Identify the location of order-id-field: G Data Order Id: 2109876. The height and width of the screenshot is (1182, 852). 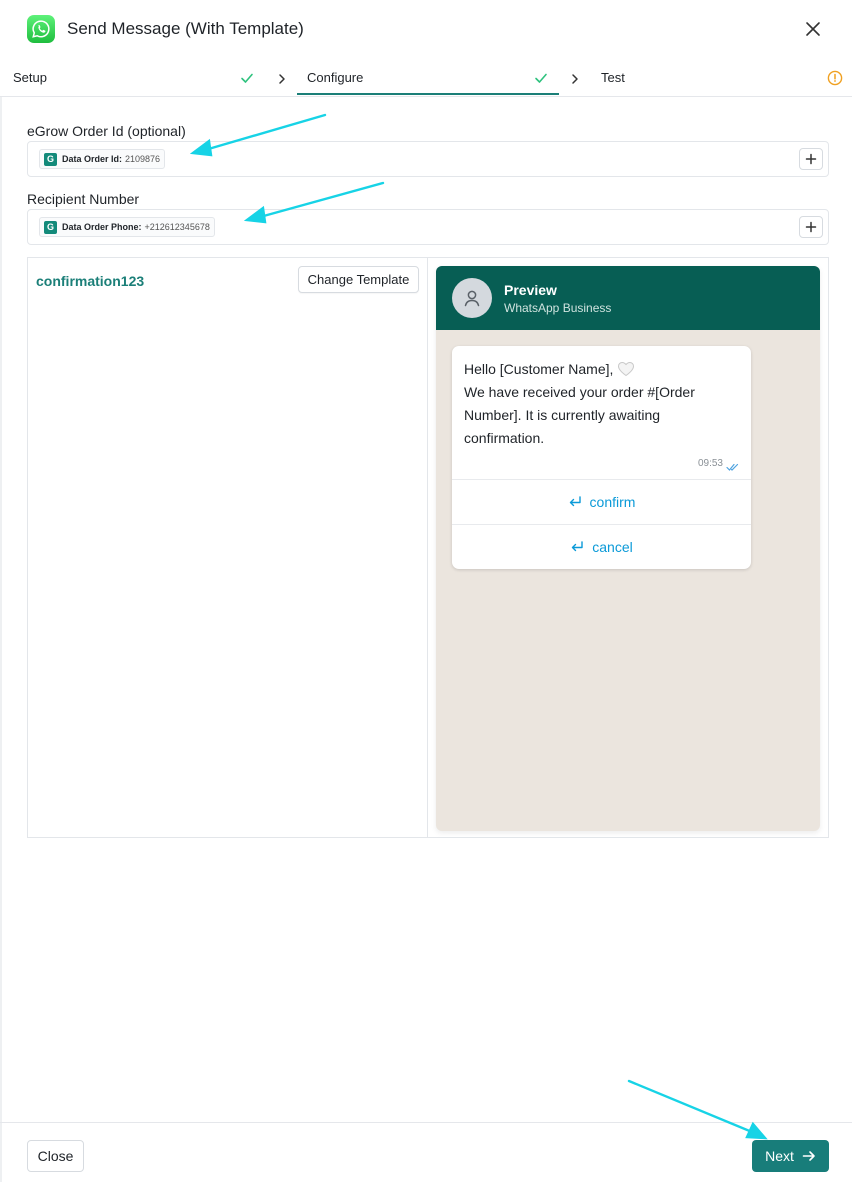
(428, 159).